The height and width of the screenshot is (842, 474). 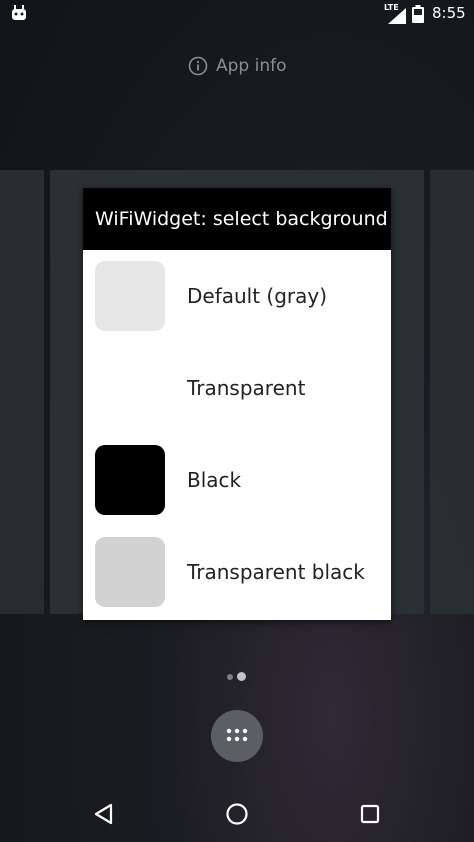 I want to click on option-transparent-black: Transparent black, so click(x=237, y=572).